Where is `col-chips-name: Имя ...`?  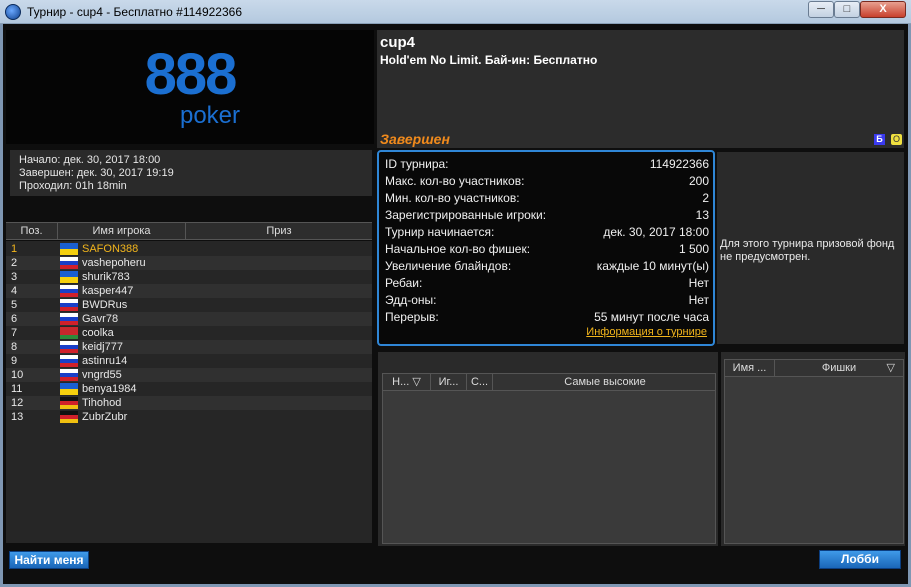 col-chips-name: Имя ... is located at coordinates (750, 368).